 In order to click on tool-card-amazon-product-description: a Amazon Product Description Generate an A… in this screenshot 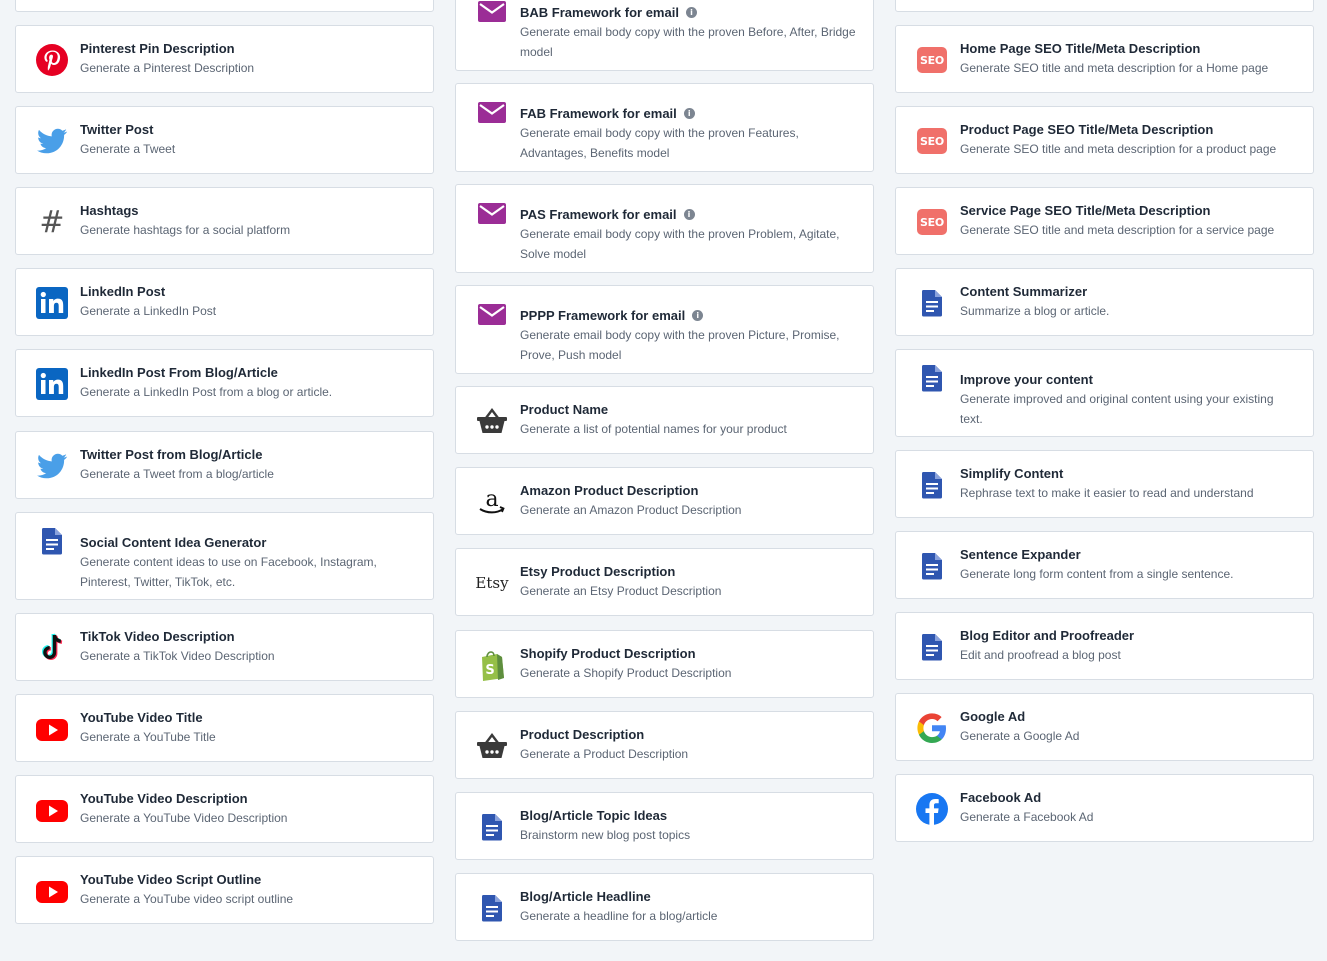, I will do `click(664, 501)`.